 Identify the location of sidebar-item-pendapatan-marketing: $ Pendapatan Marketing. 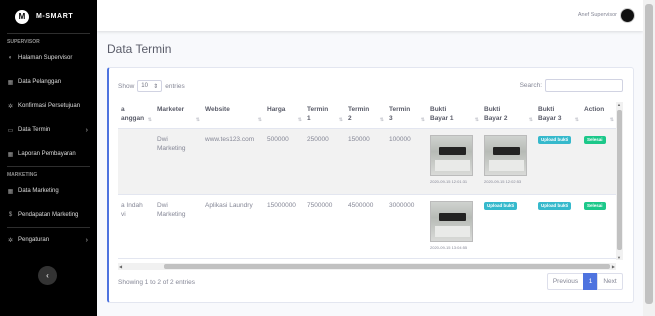
(48, 215).